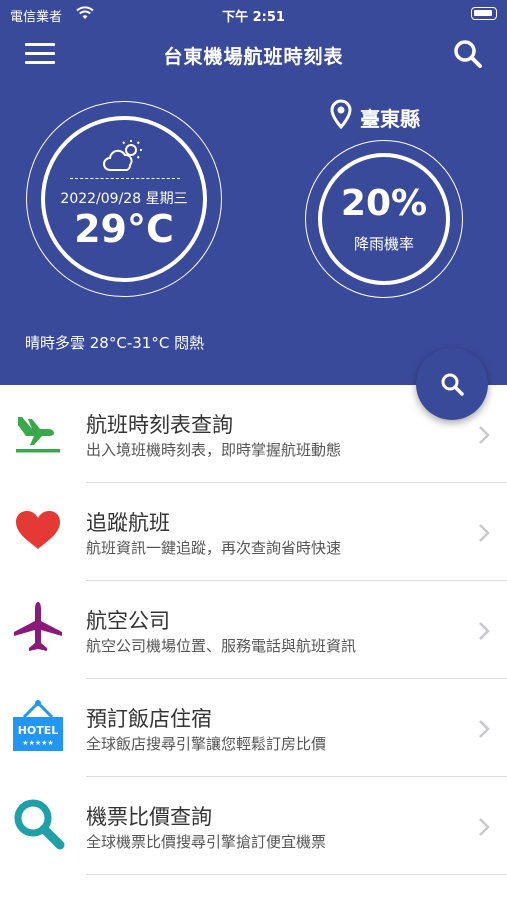  I want to click on status-bar: 電信業者 下午 2:51, so click(253, 15).